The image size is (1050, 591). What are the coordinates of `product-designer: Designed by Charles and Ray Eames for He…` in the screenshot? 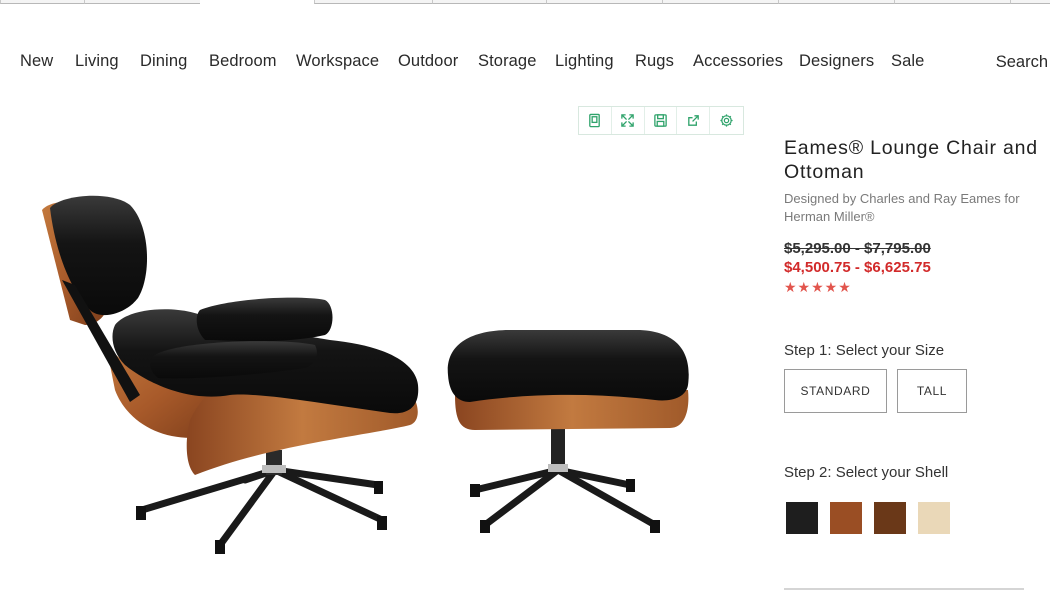 It's located at (902, 207).